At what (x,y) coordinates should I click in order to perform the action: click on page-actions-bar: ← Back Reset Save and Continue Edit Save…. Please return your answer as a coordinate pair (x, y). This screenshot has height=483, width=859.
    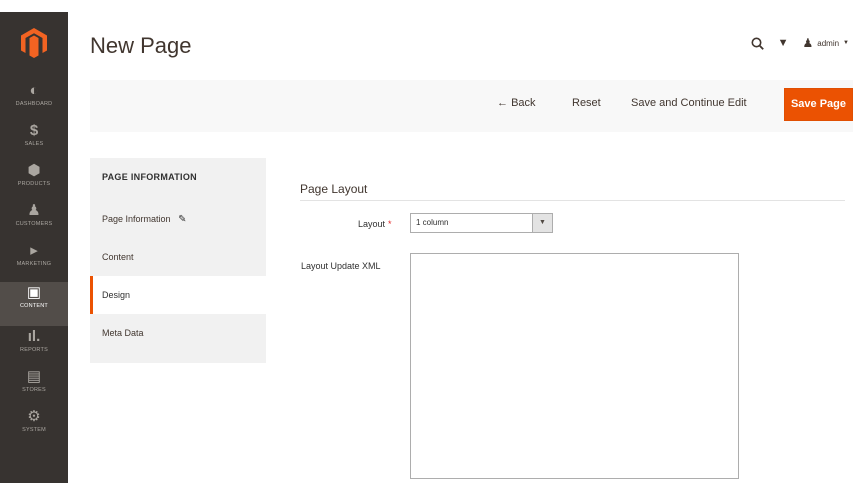
    Looking at the image, I should click on (471, 106).